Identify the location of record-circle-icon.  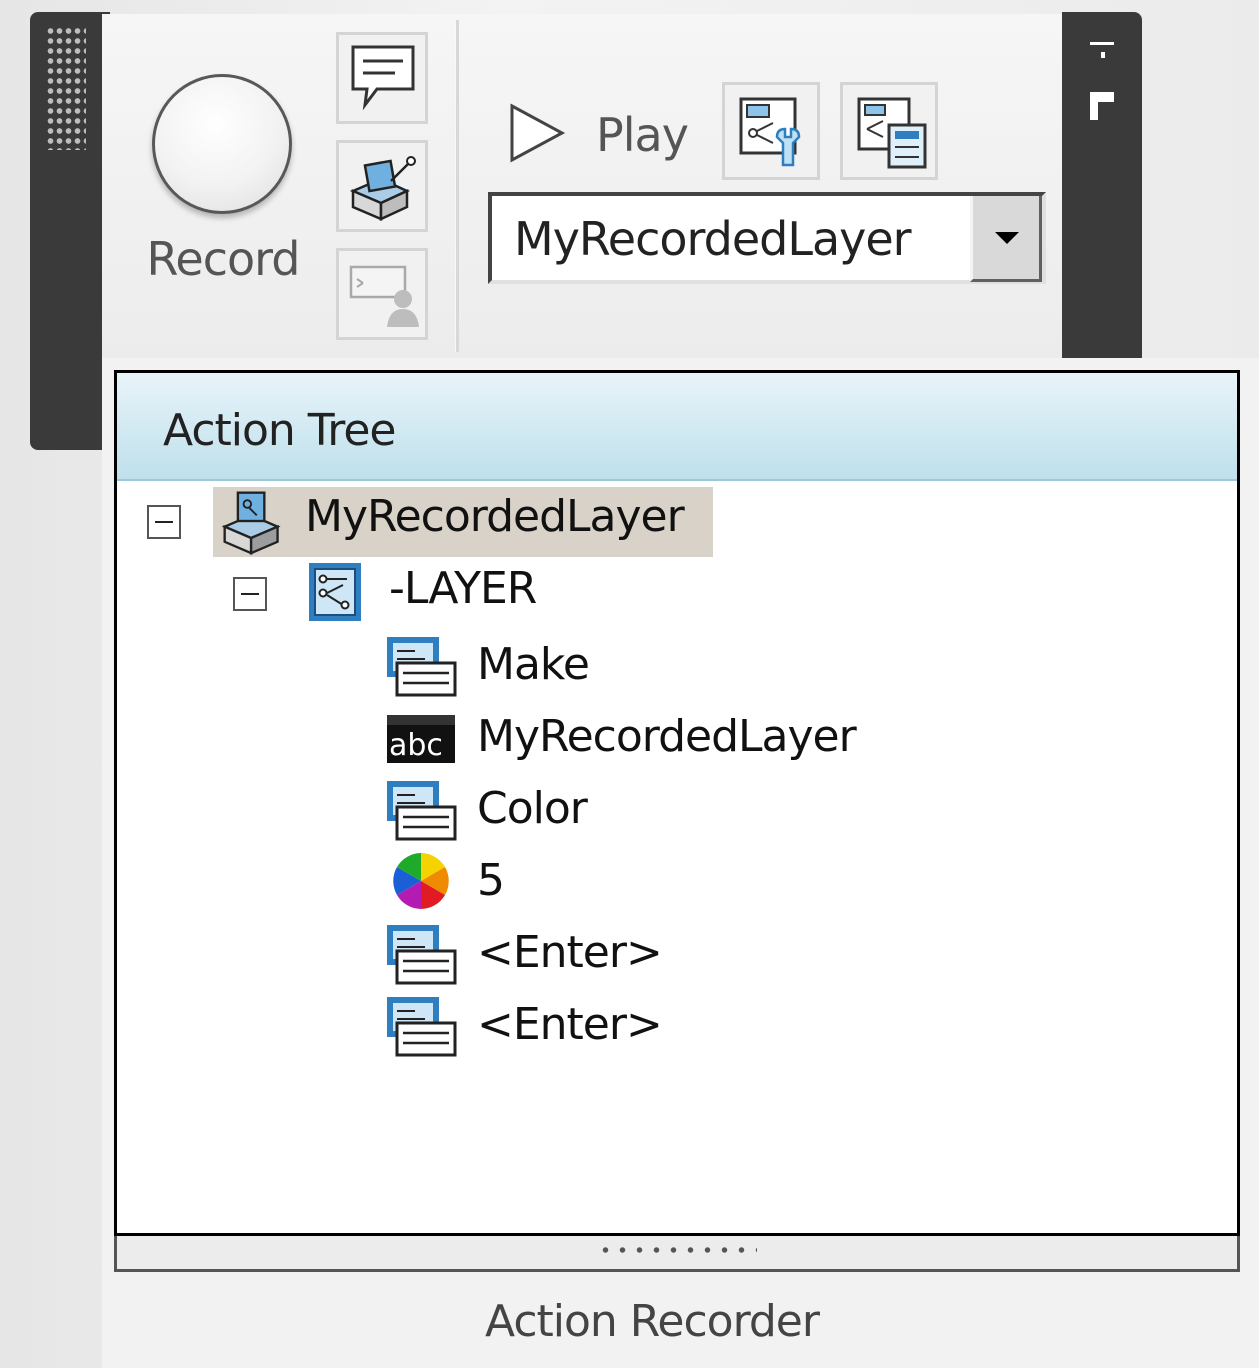
(222, 144).